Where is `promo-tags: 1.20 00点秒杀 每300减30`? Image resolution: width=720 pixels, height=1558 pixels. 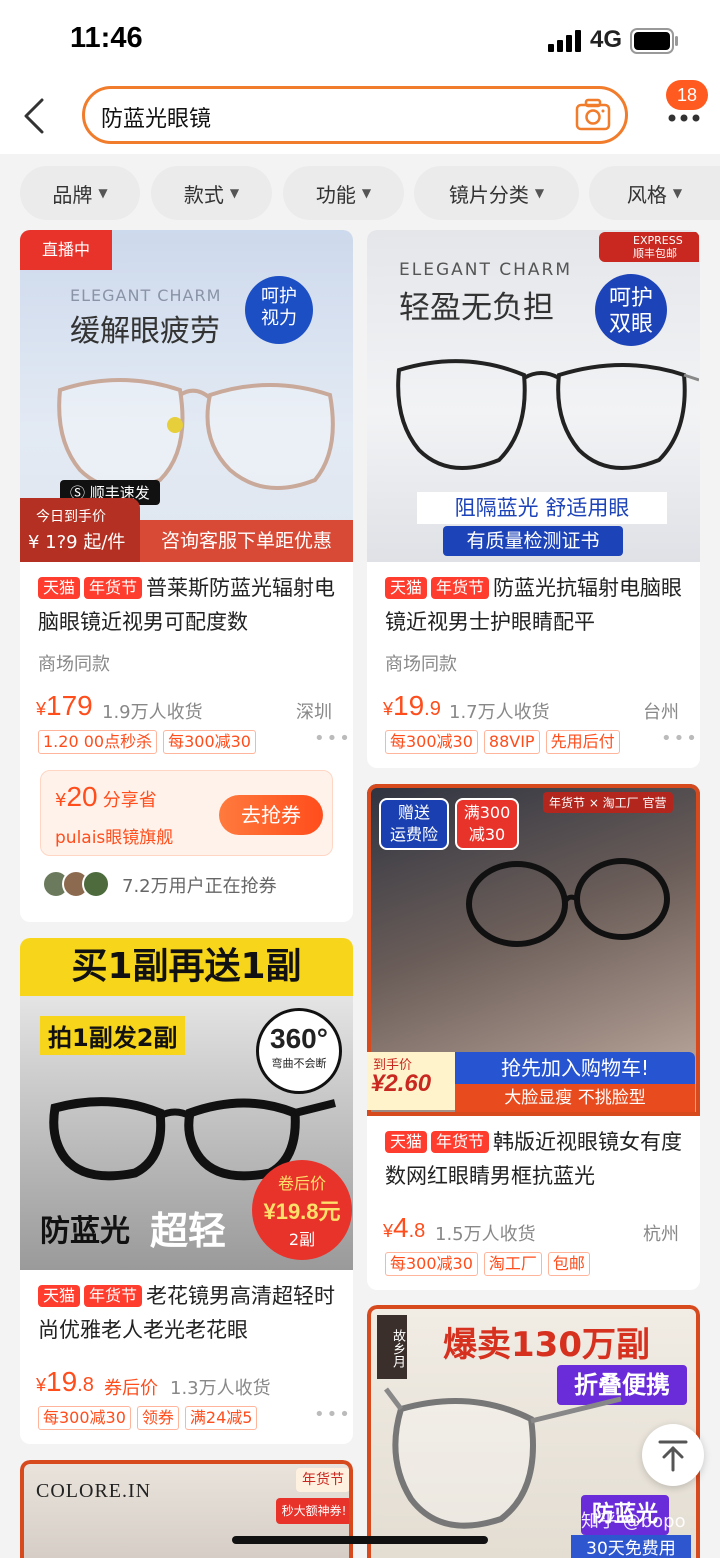 promo-tags: 1.20 00点秒杀 每300减30 is located at coordinates (147, 742).